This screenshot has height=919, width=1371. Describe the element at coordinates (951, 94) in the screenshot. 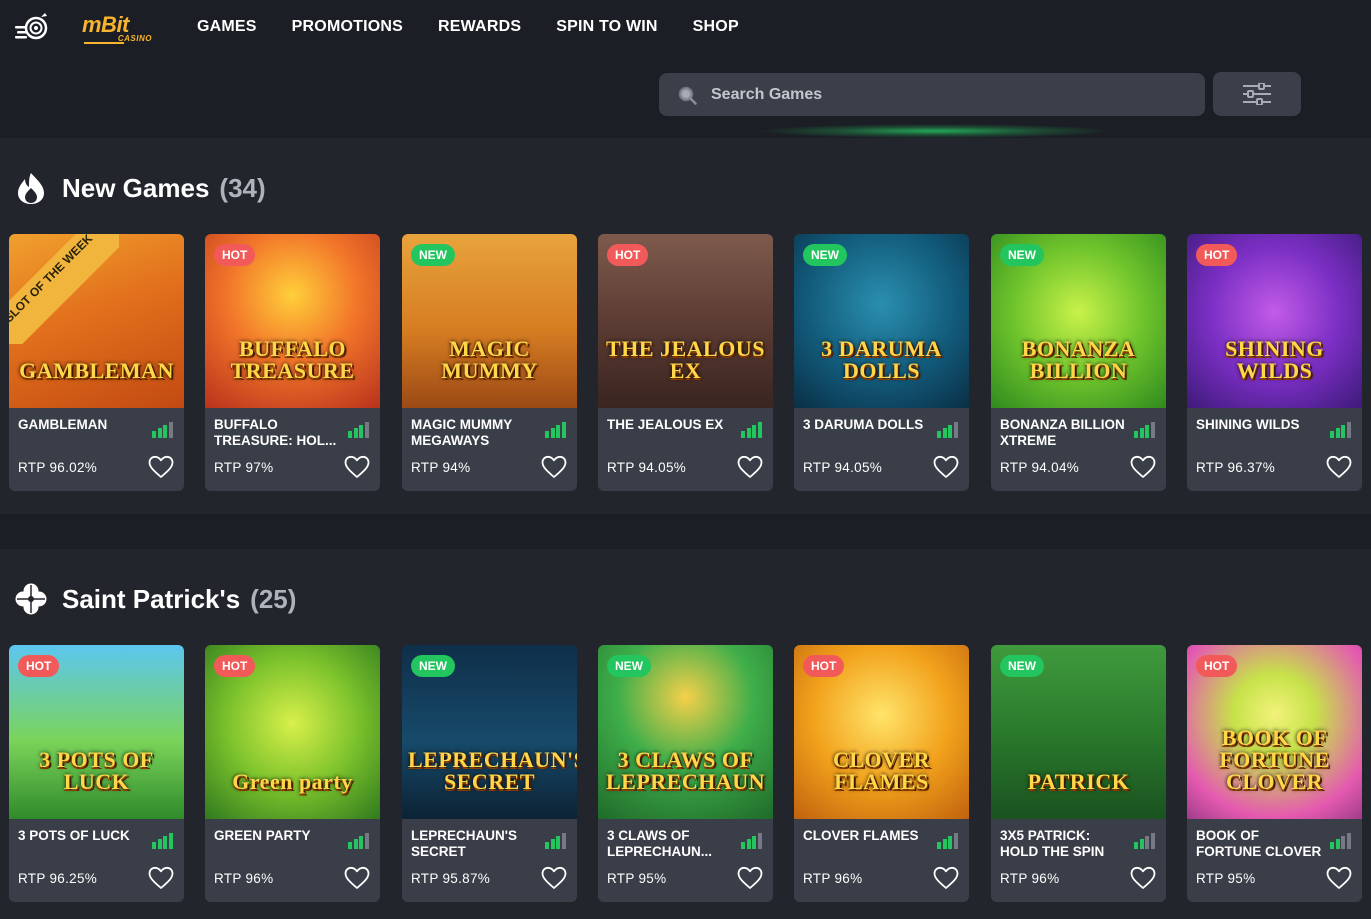

I see `search-input` at that location.